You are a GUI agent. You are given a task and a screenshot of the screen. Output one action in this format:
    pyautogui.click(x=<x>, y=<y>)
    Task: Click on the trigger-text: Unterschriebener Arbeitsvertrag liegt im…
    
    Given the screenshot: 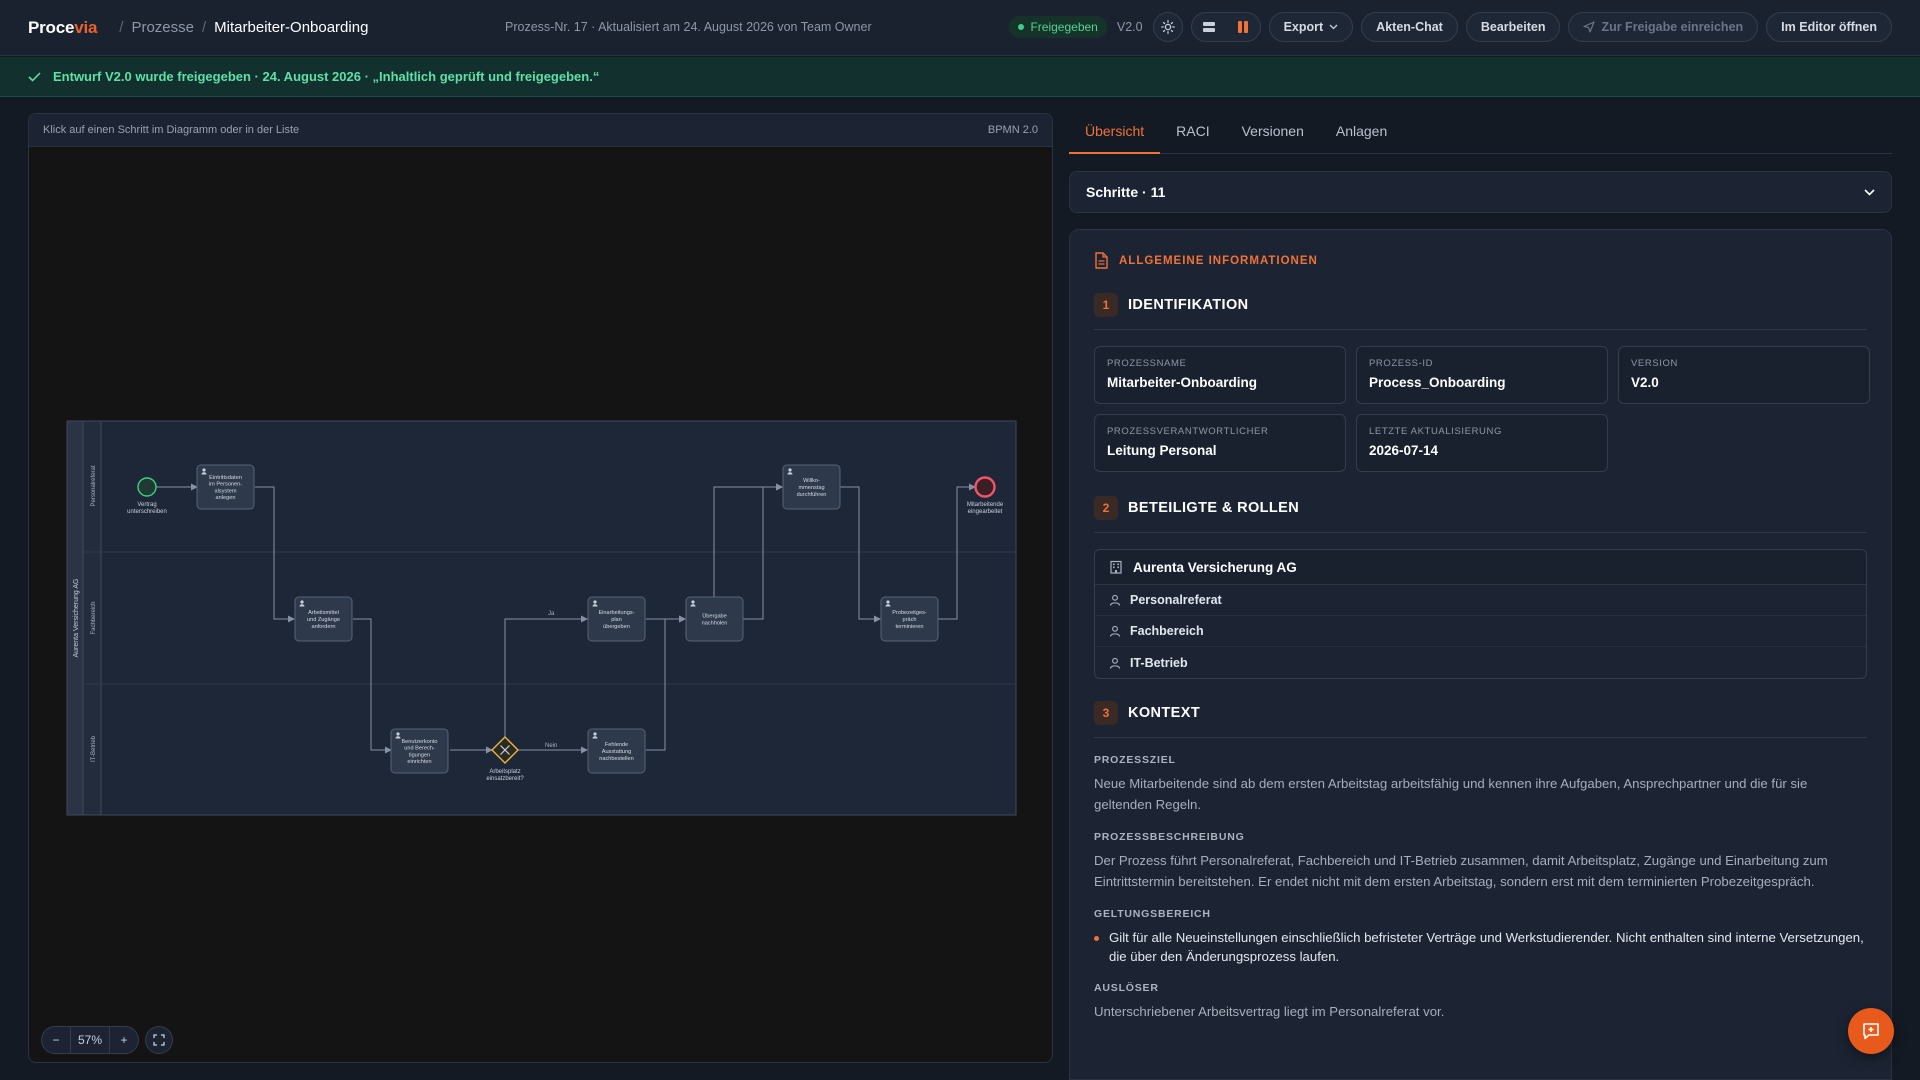 What is the action you would take?
    pyautogui.click(x=1269, y=1011)
    